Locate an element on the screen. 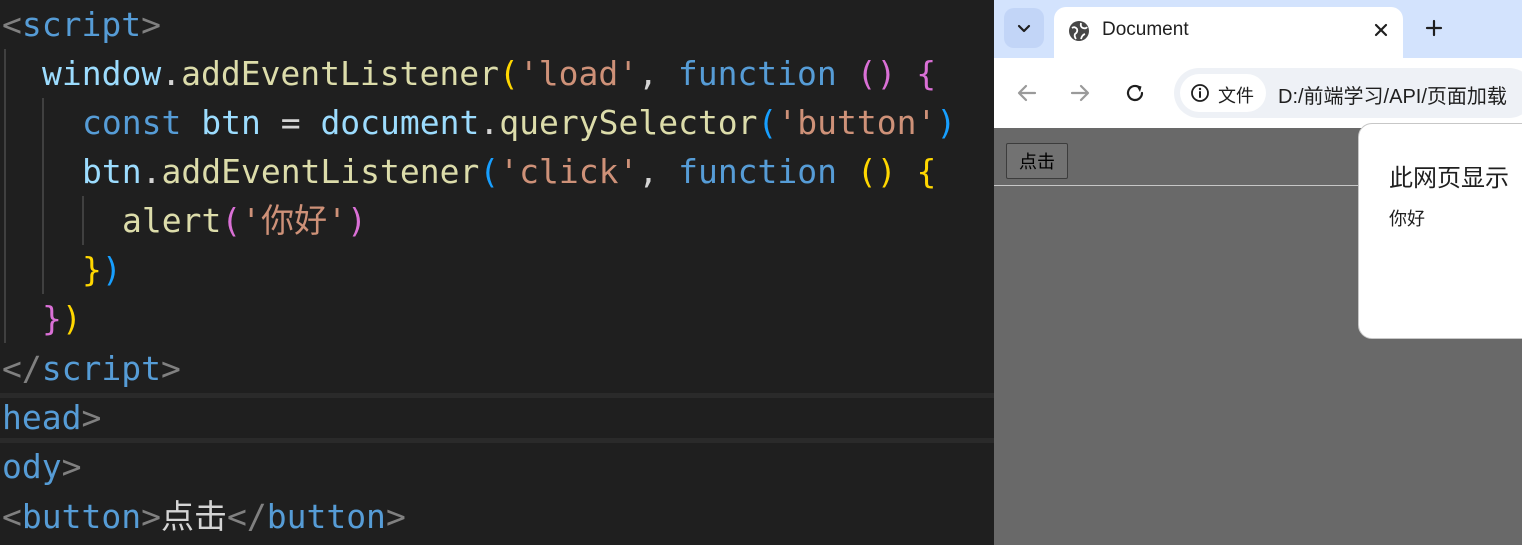 Image resolution: width=1522 pixels, height=545 pixels. tab-search-button is located at coordinates (1024, 28).